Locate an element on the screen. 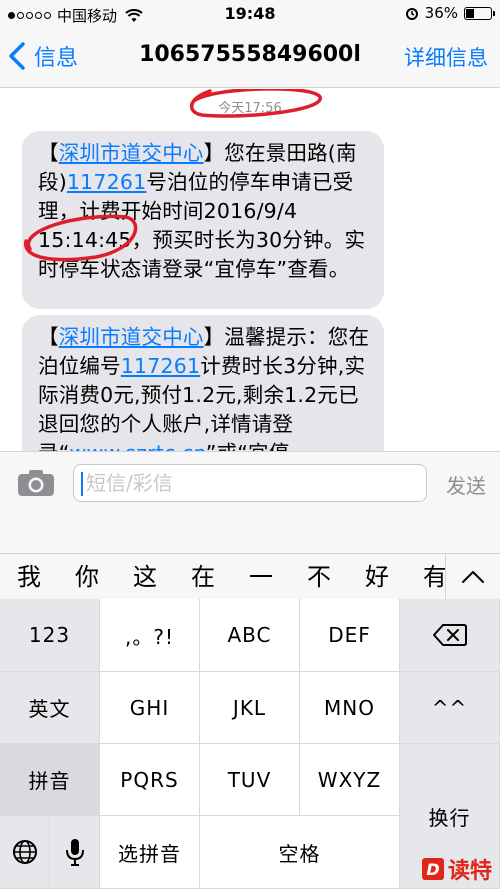 This screenshot has height=889, width=500. key-jkl: JKL is located at coordinates (250, 708).